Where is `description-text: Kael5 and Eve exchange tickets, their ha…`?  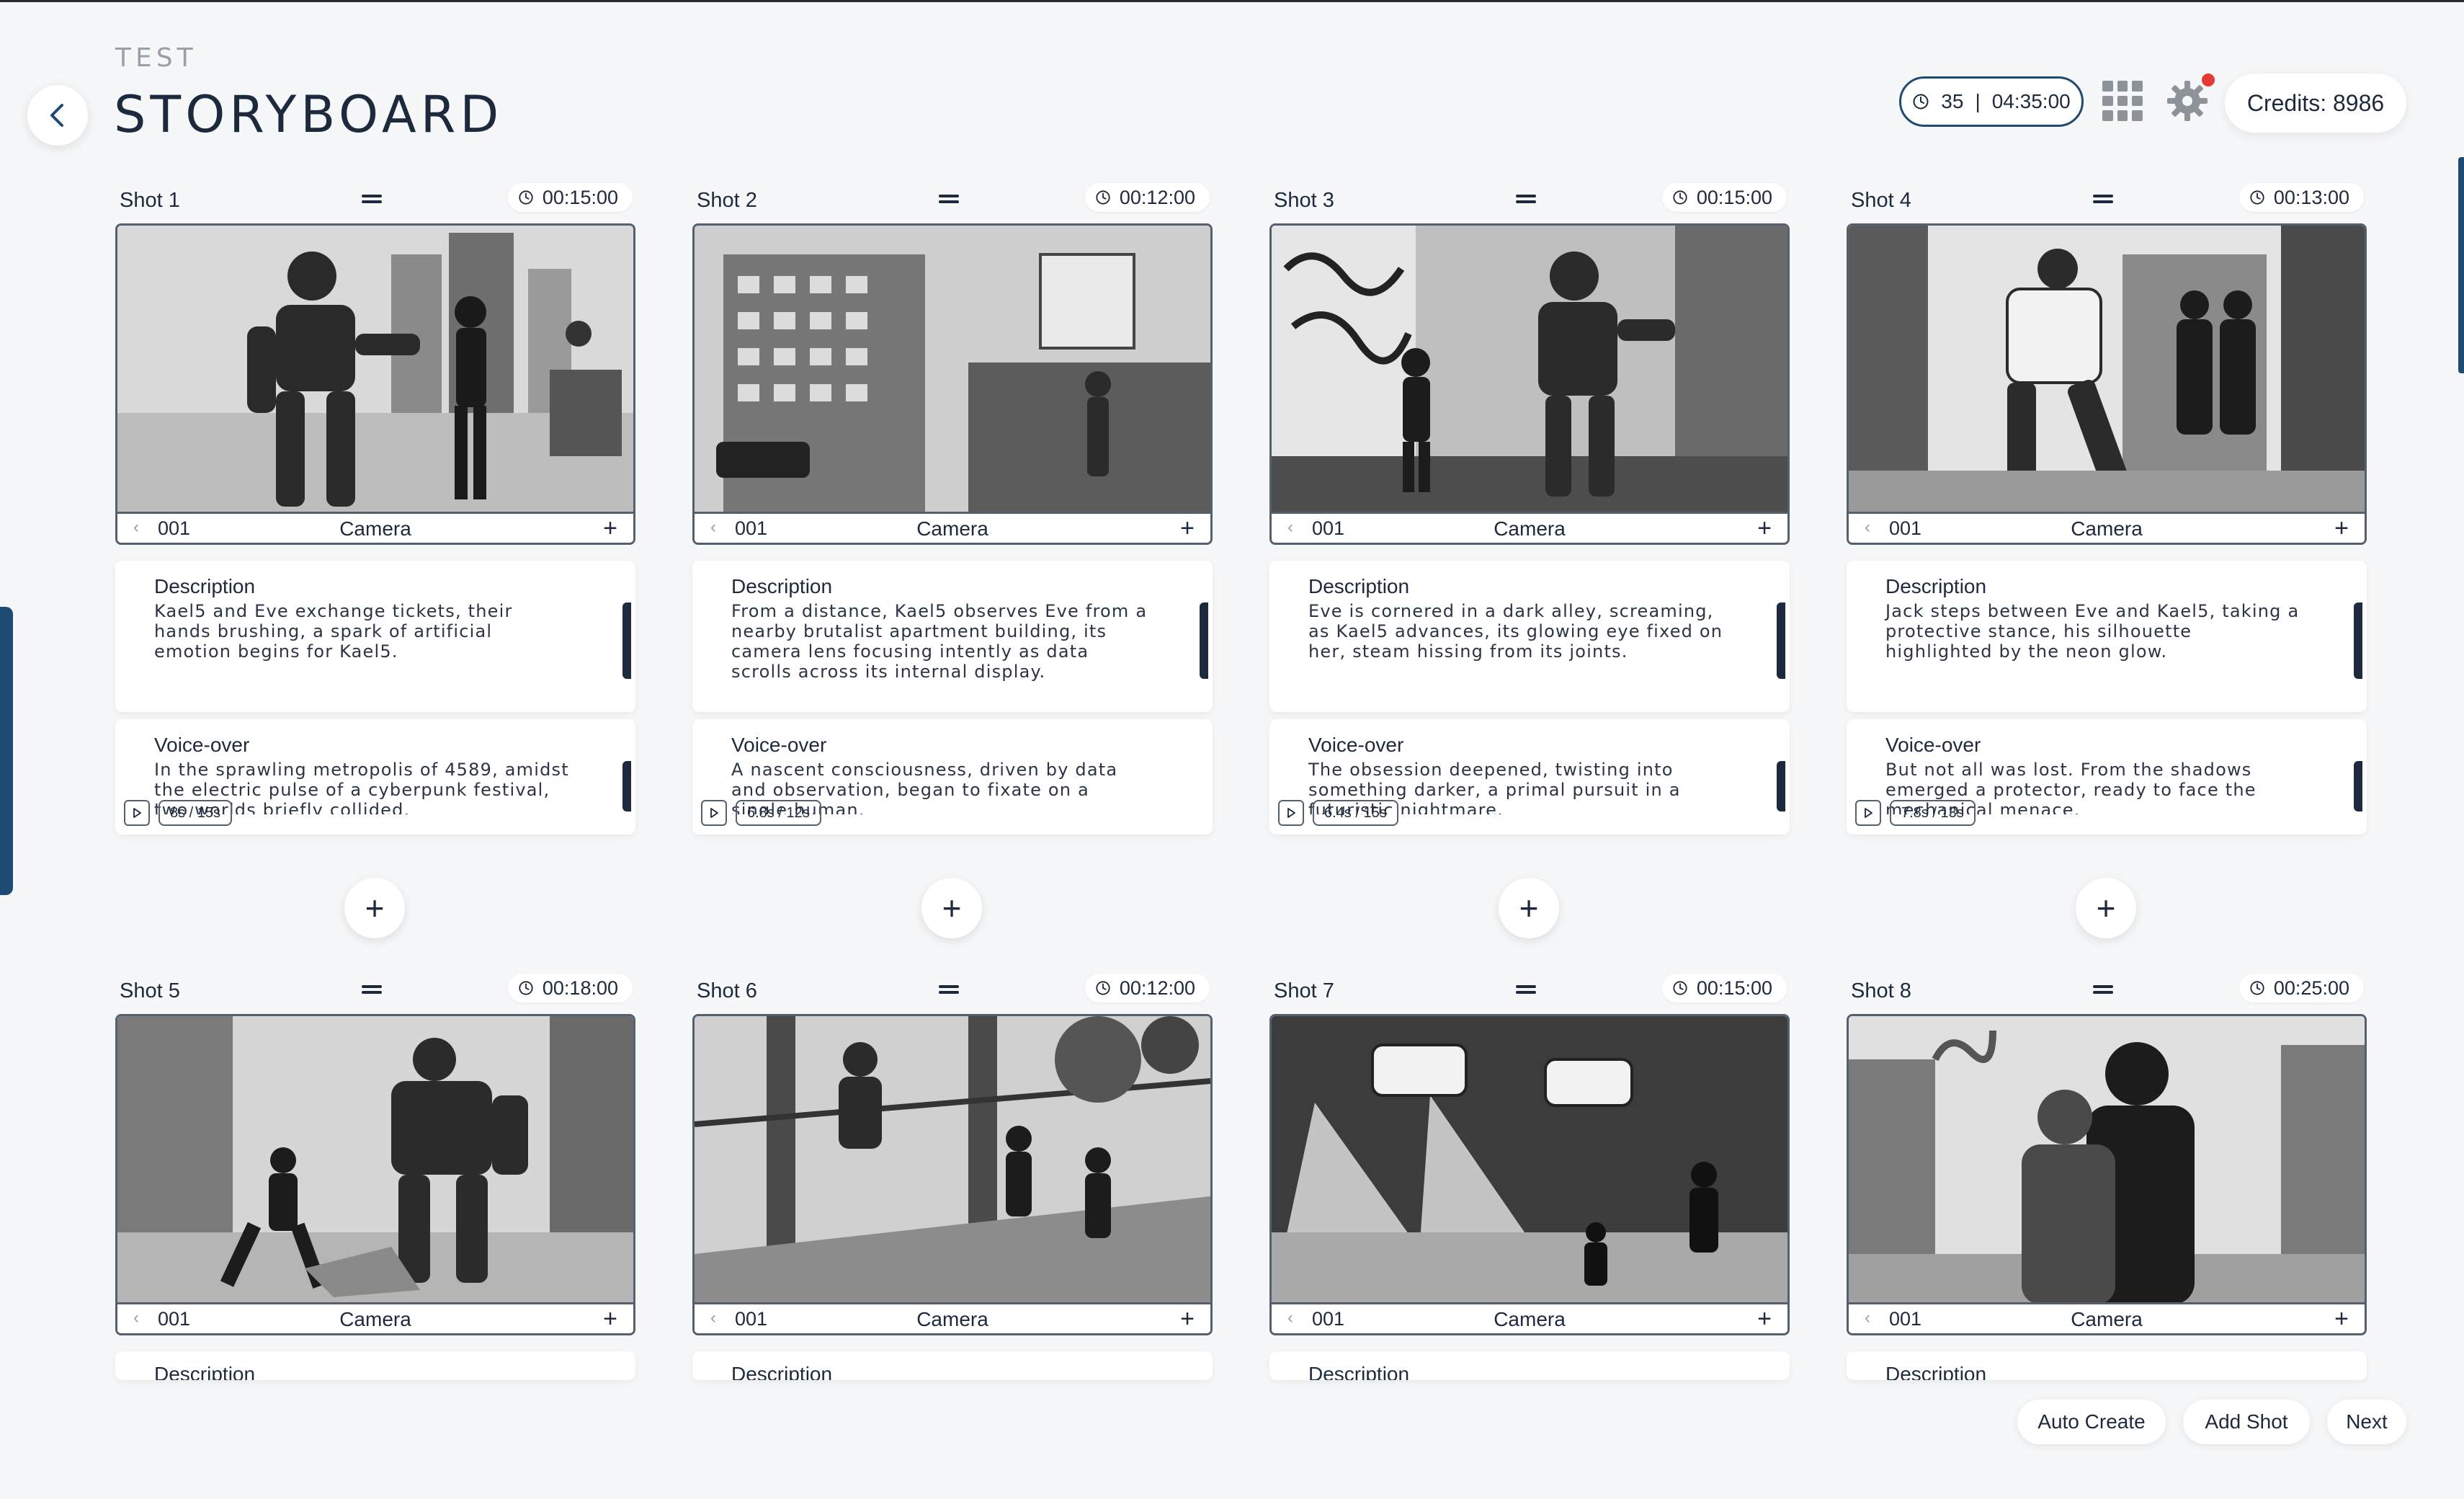 description-text: Kael5 and Eve exchange tickets, their ha… is located at coordinates (363, 631).